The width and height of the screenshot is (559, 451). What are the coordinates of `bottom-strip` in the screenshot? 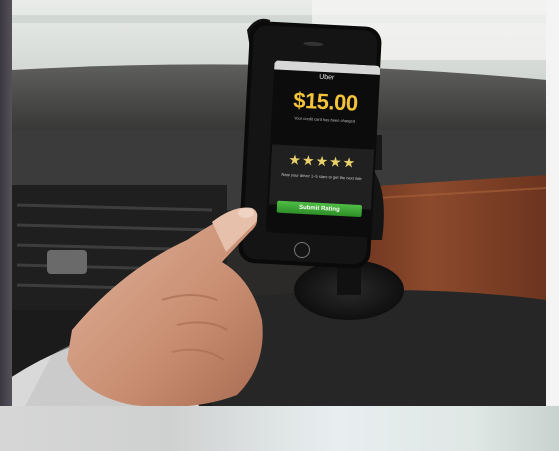 It's located at (279, 428).